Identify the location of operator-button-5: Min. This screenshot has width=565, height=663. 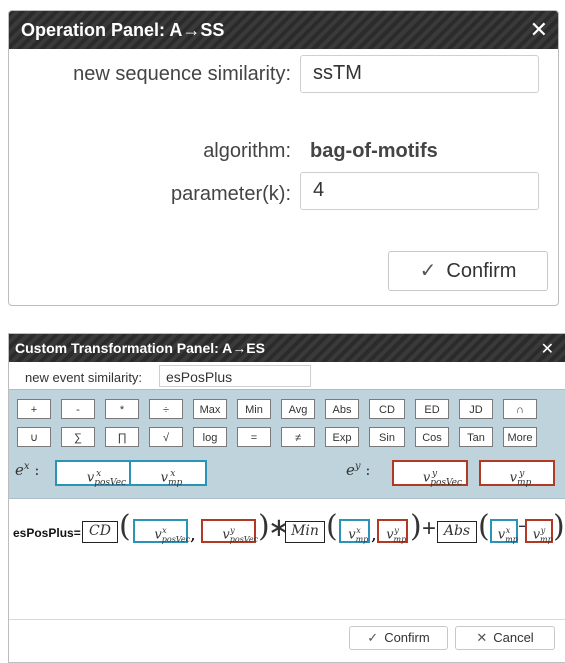
(254, 409).